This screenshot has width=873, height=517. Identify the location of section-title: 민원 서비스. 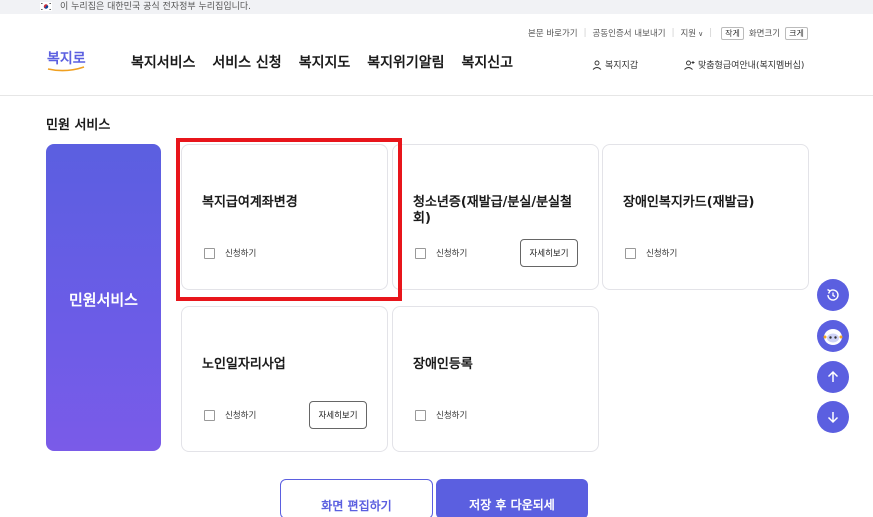
(78, 125).